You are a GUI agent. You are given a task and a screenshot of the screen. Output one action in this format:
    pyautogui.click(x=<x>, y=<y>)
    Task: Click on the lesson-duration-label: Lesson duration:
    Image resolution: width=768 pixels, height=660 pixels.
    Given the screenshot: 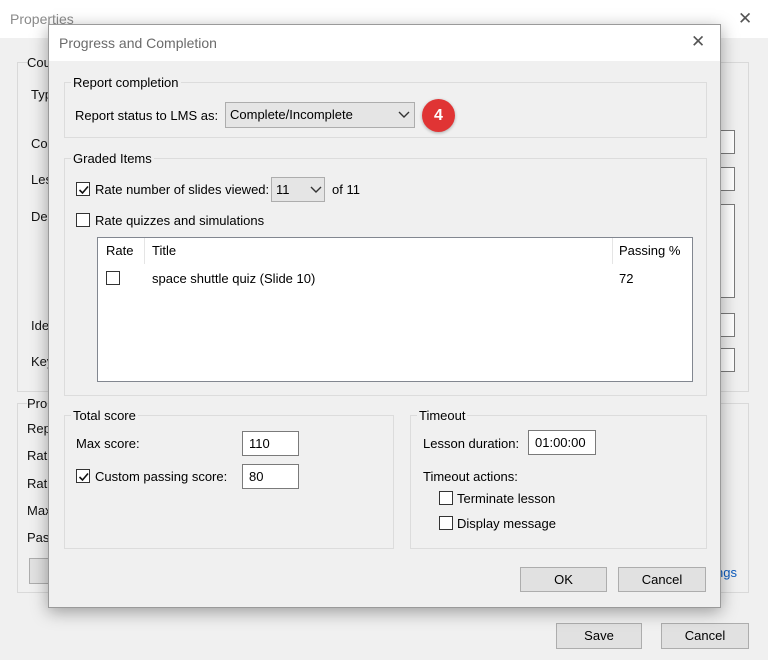 What is the action you would take?
    pyautogui.click(x=471, y=443)
    